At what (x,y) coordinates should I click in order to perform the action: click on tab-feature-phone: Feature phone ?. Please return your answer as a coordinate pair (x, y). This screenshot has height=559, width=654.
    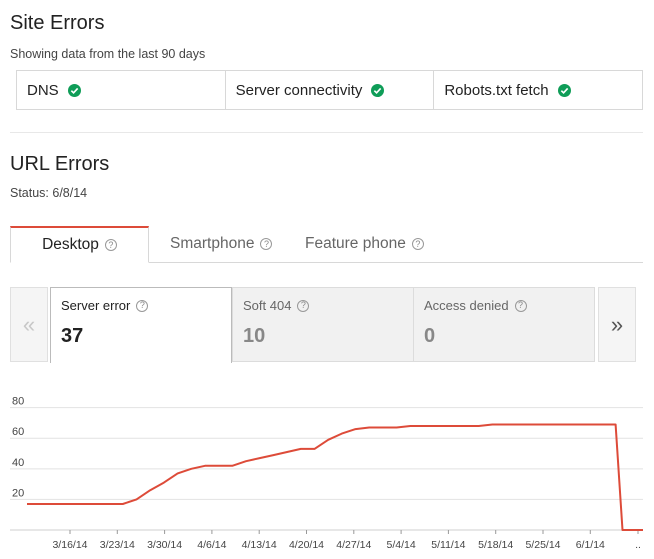
    Looking at the image, I should click on (364, 244).